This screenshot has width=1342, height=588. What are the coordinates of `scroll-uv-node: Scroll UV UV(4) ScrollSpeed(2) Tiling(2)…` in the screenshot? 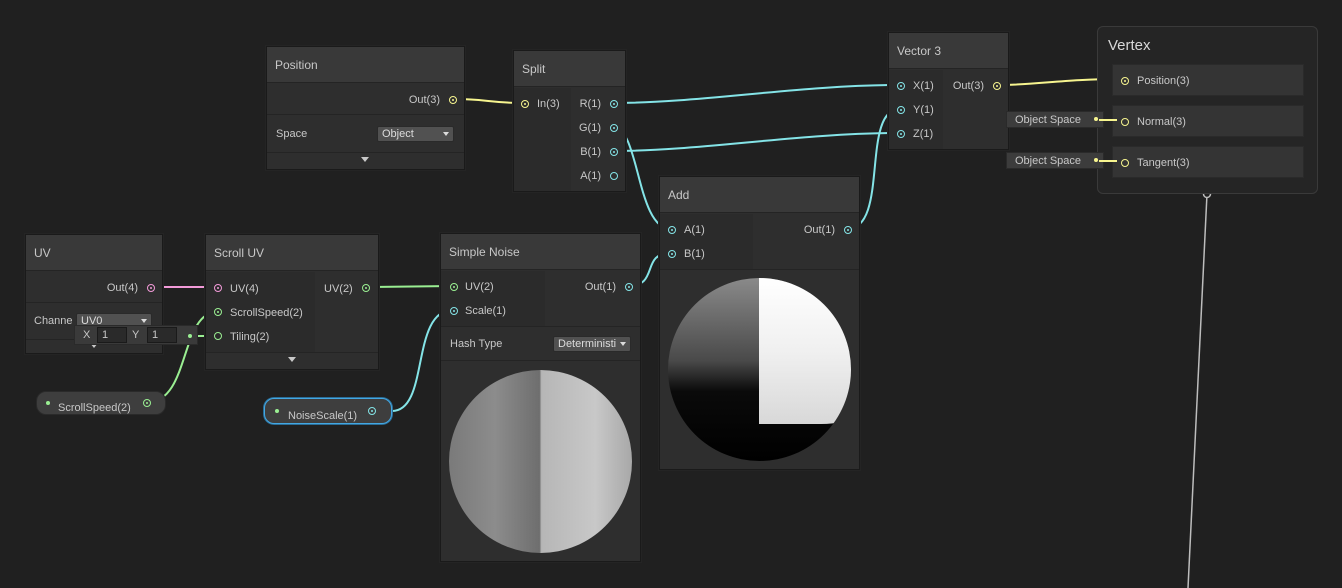 It's located at (292, 302).